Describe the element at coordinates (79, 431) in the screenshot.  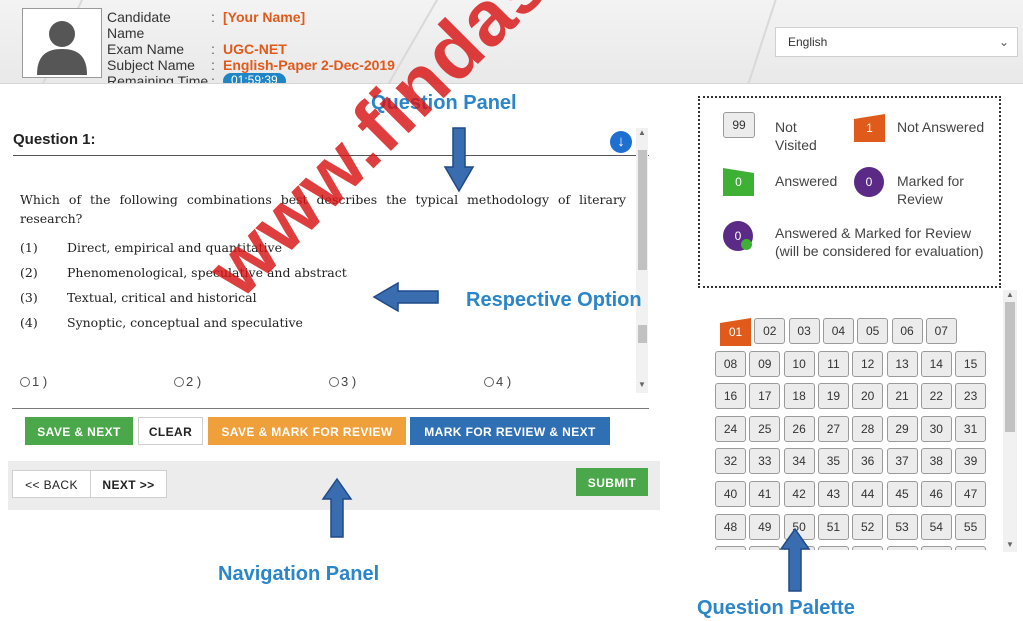
I see `save-next-button: SAVE & NEXT` at that location.